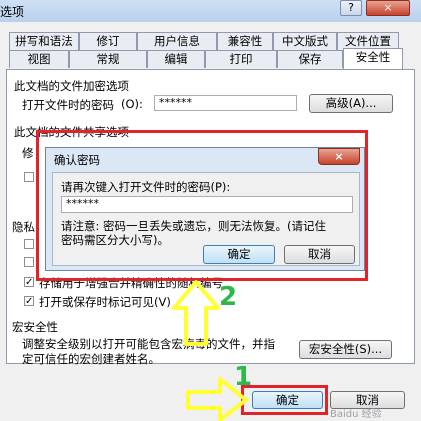 Image resolution: width=421 pixels, height=421 pixels. Describe the element at coordinates (228, 297) in the screenshot. I see `step-2-label: 2` at that location.